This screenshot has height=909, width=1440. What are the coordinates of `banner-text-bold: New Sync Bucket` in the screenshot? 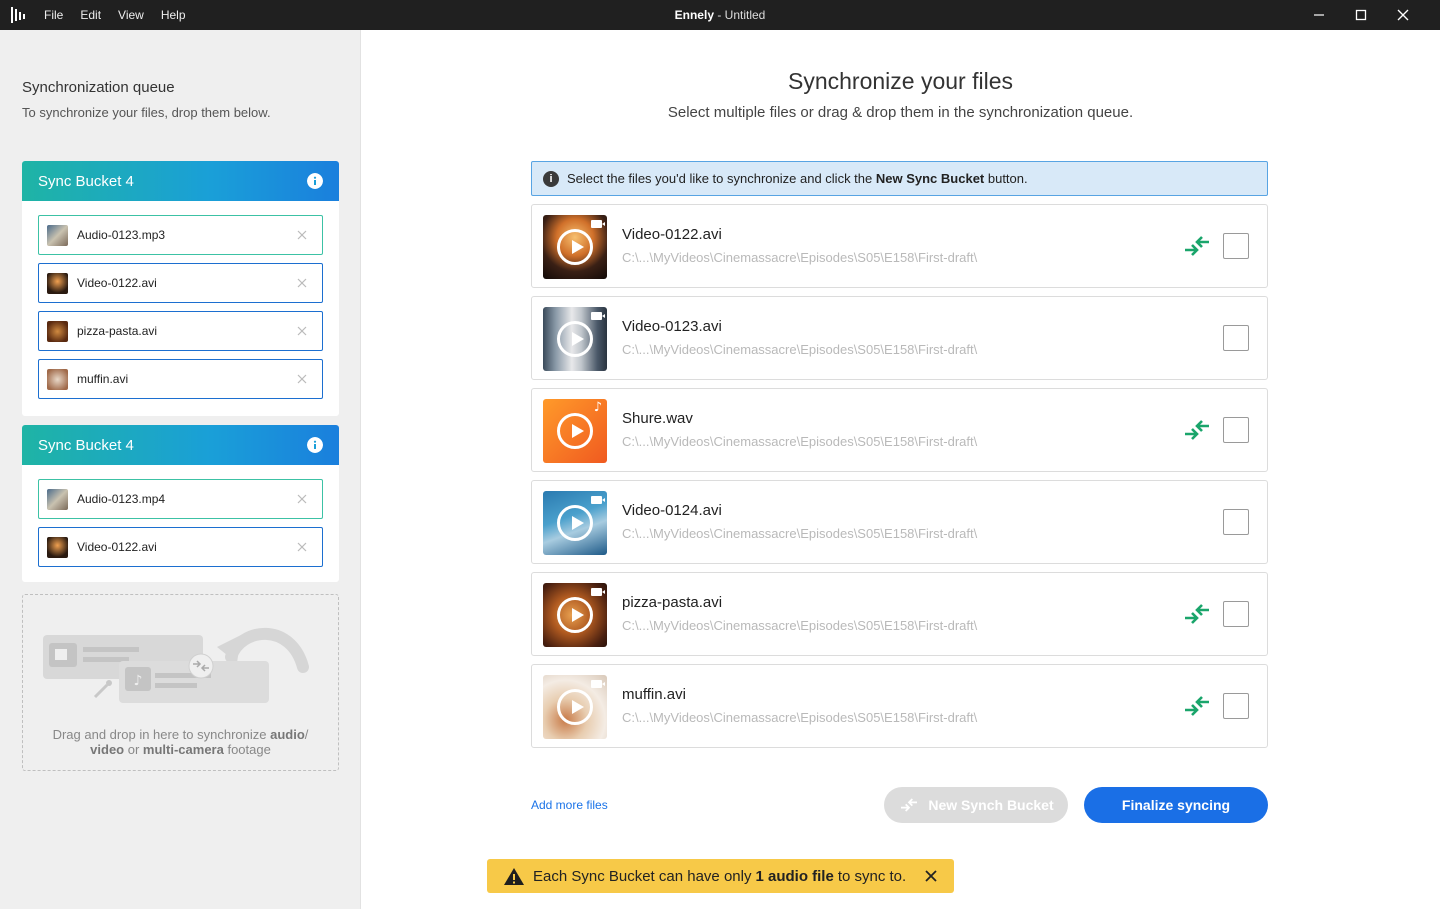 It's located at (930, 178).